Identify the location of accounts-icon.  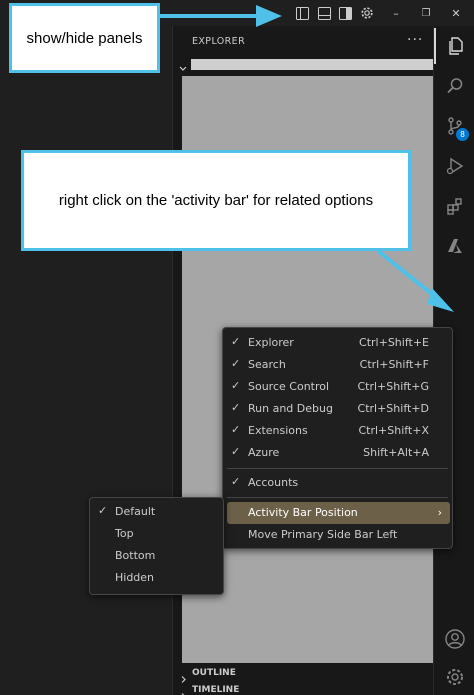
(454, 639).